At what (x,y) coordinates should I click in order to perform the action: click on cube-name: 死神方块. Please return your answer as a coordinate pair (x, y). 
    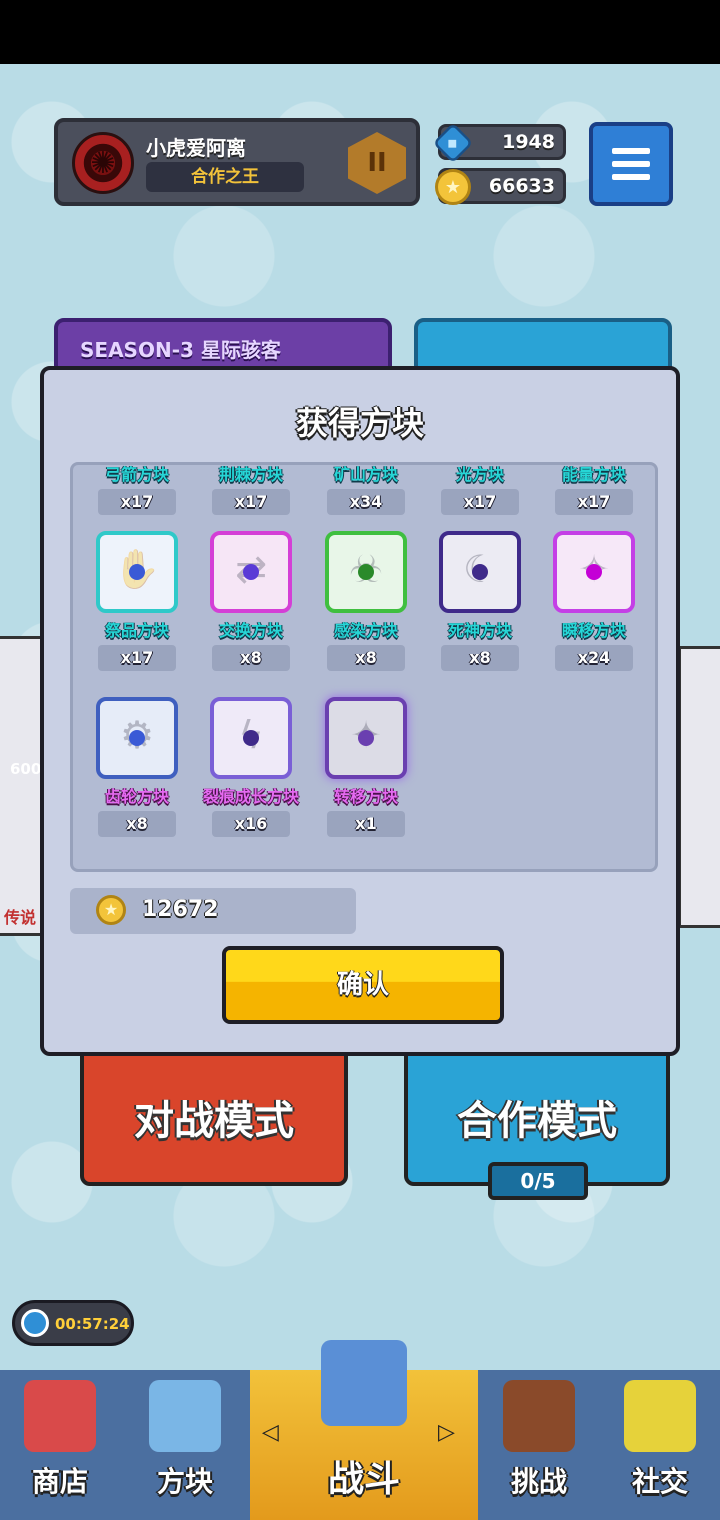
    Looking at the image, I should click on (479, 630).